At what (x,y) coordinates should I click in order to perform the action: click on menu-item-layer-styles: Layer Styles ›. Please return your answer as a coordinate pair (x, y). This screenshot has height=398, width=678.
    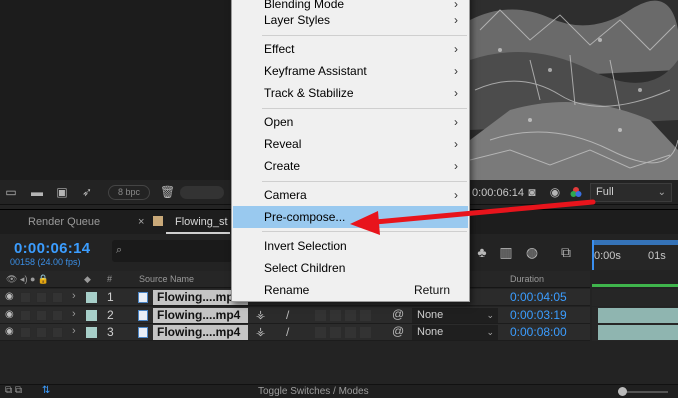
    Looking at the image, I should click on (350, 20).